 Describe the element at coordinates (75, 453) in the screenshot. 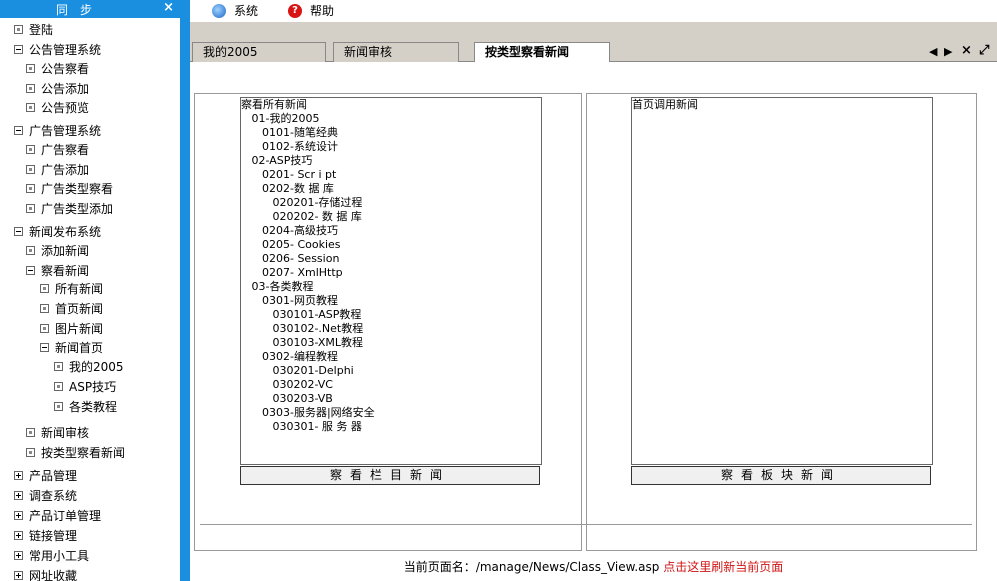

I see `sidebar-item: 按类型察看新闻` at that location.